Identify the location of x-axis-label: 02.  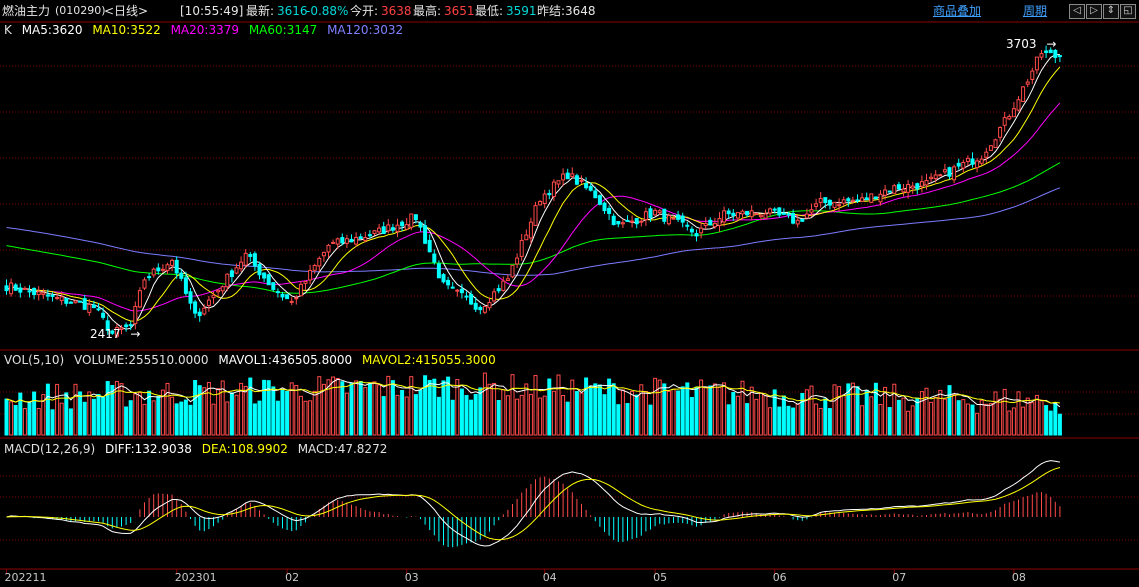
(292, 577).